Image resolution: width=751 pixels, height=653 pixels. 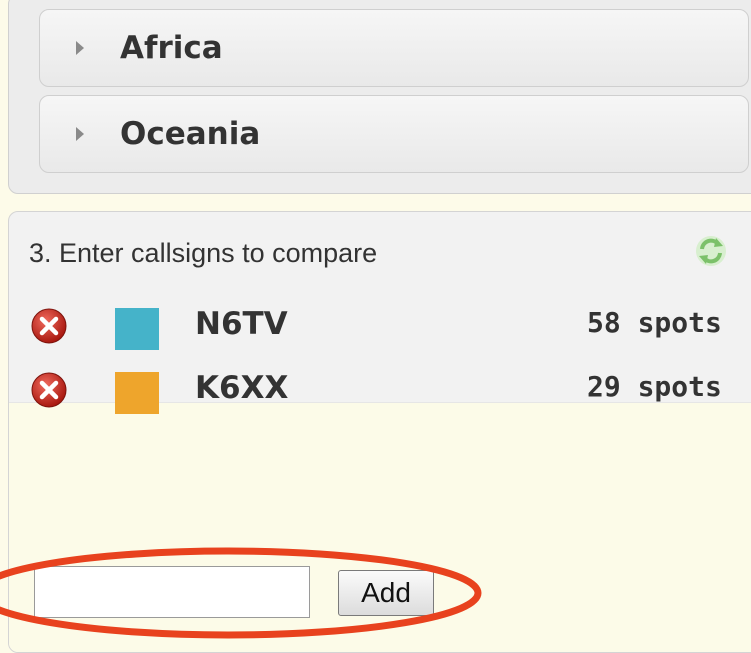 I want to click on accordion-africa: Africa, so click(x=394, y=48).